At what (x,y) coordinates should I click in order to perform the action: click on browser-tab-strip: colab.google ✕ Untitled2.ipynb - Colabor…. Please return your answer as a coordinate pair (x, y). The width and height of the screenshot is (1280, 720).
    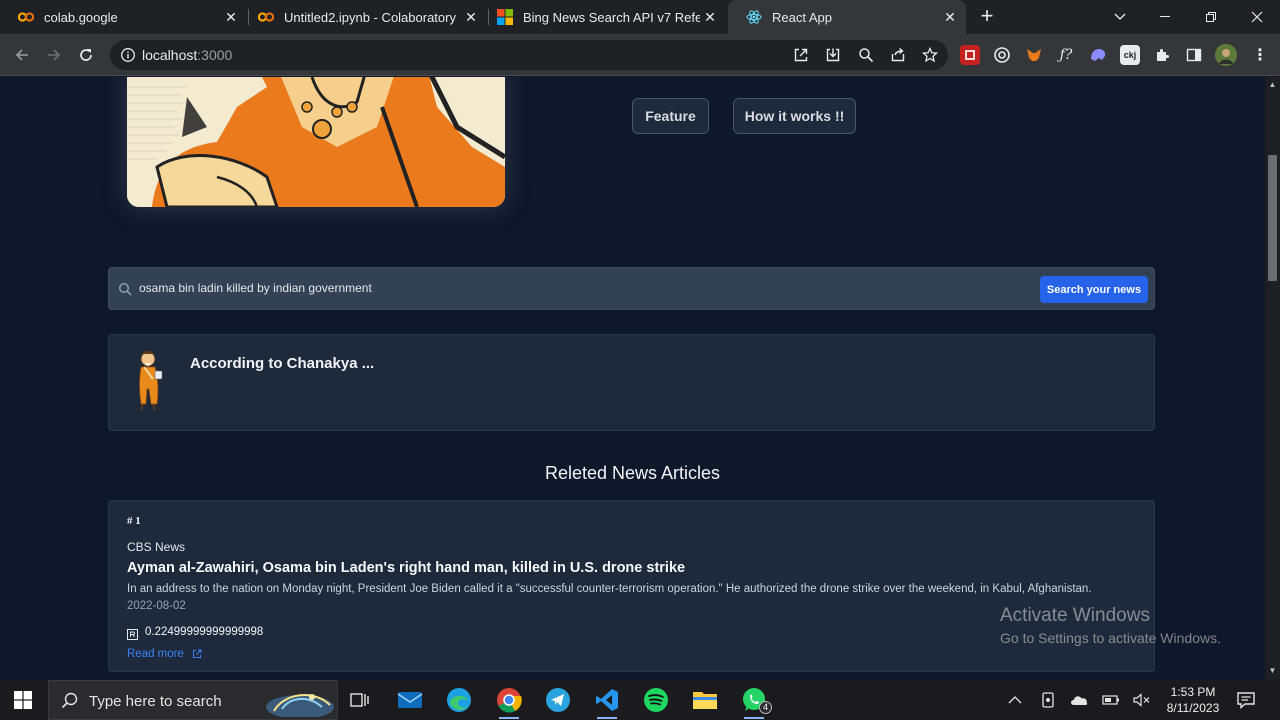
    Looking at the image, I should click on (640, 17).